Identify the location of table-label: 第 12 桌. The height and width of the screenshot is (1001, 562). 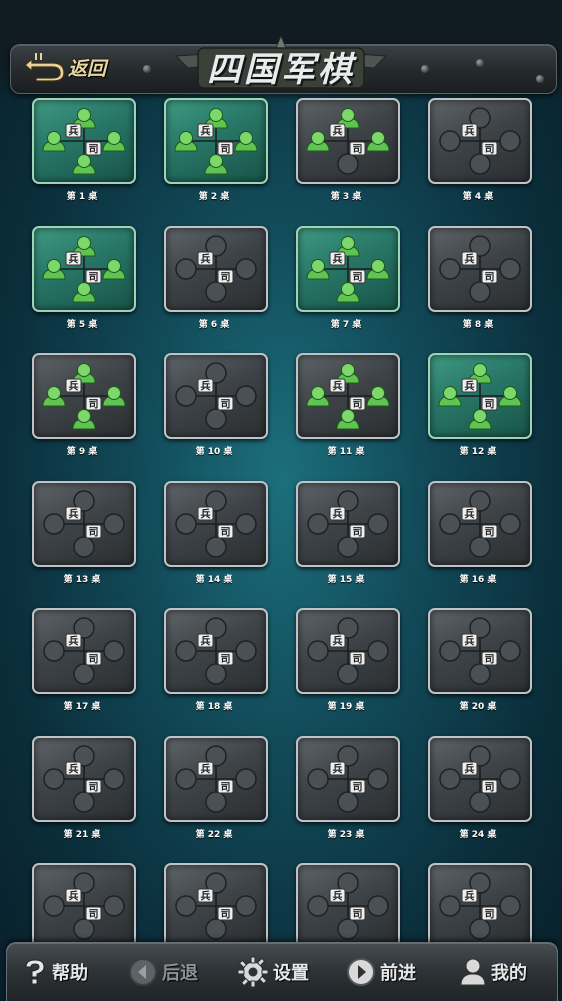
(478, 452).